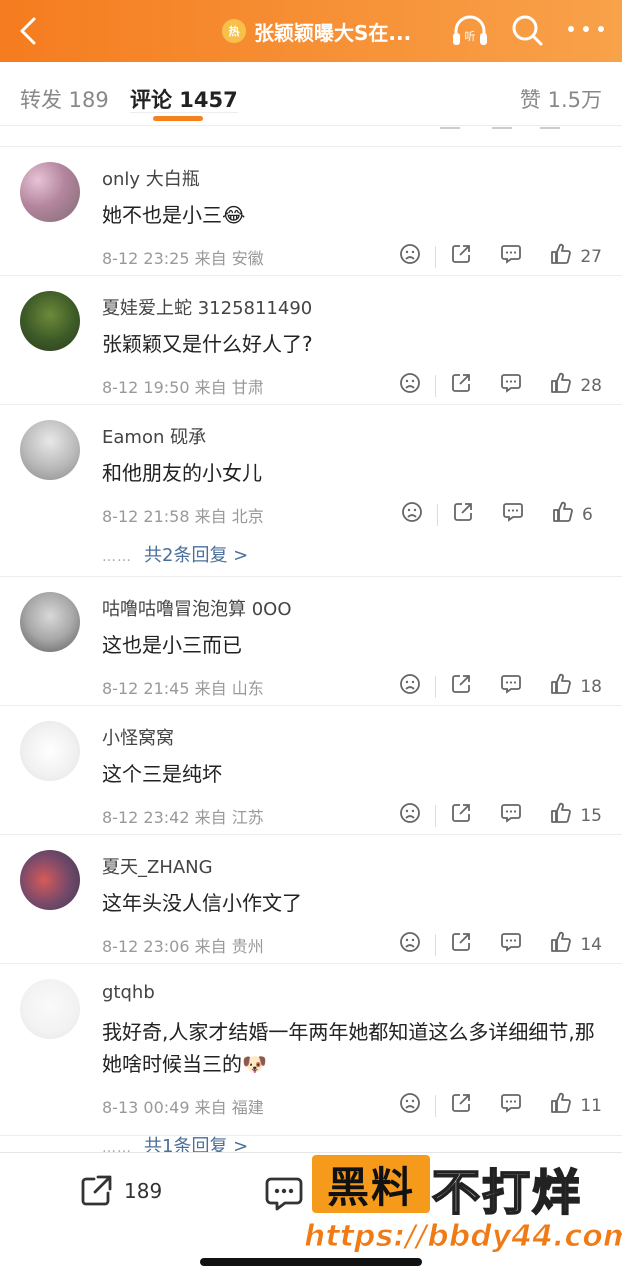  Describe the element at coordinates (120, 1191) in the screenshot. I see `repost-button: 189` at that location.